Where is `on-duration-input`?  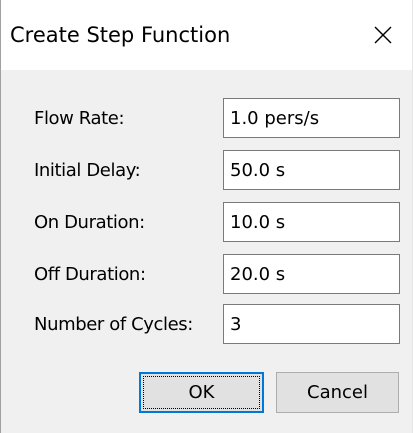
on-duration-input is located at coordinates (311, 222).